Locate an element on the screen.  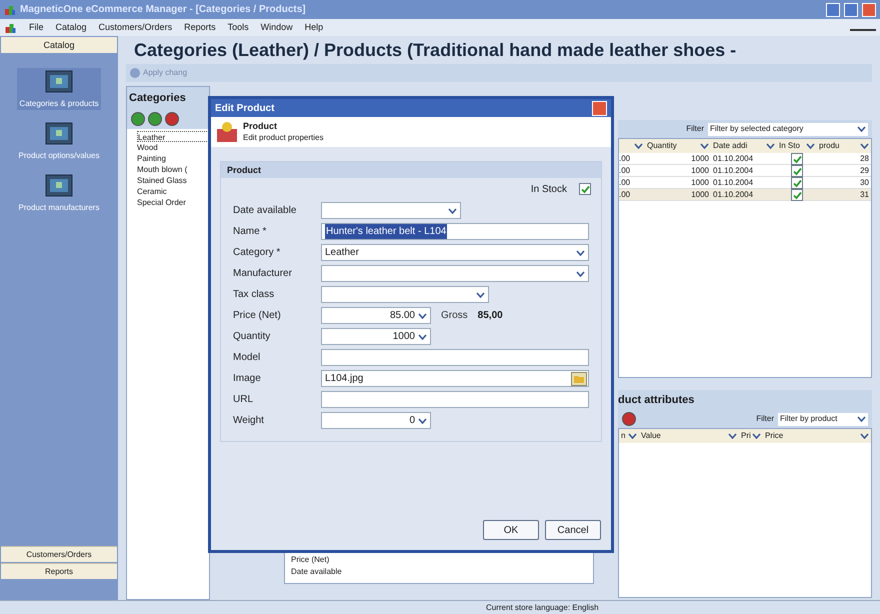
menu-item: Customers/Orders is located at coordinates (135, 27).